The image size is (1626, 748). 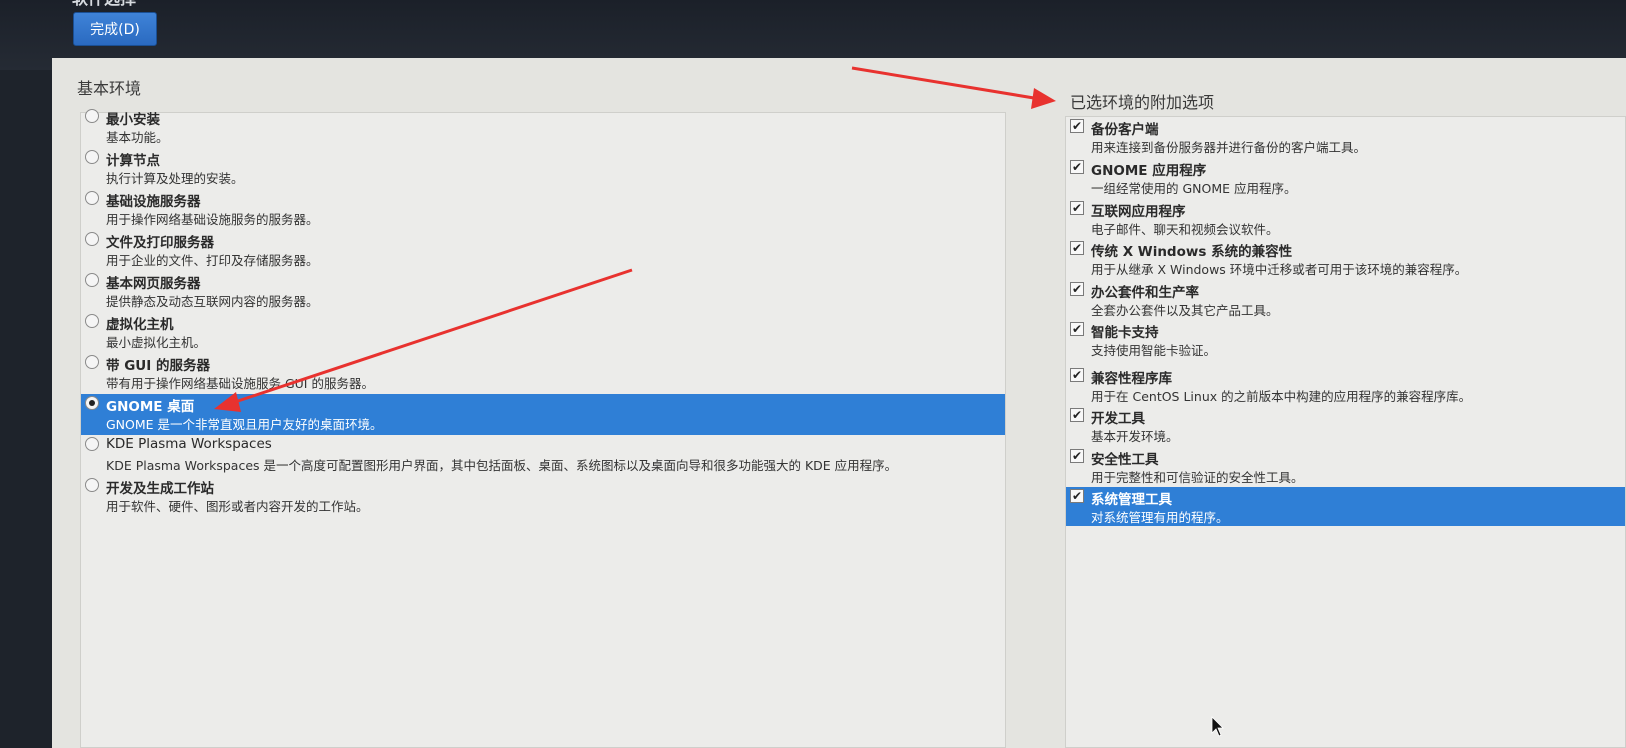 I want to click on env-item-label: 文件及打印服务器, so click(x=160, y=243).